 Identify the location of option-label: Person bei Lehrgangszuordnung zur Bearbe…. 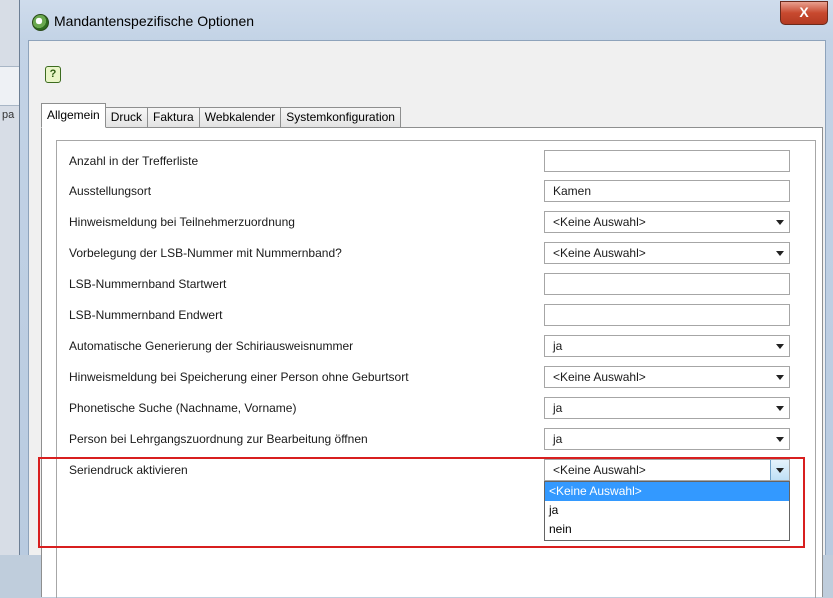
(218, 439).